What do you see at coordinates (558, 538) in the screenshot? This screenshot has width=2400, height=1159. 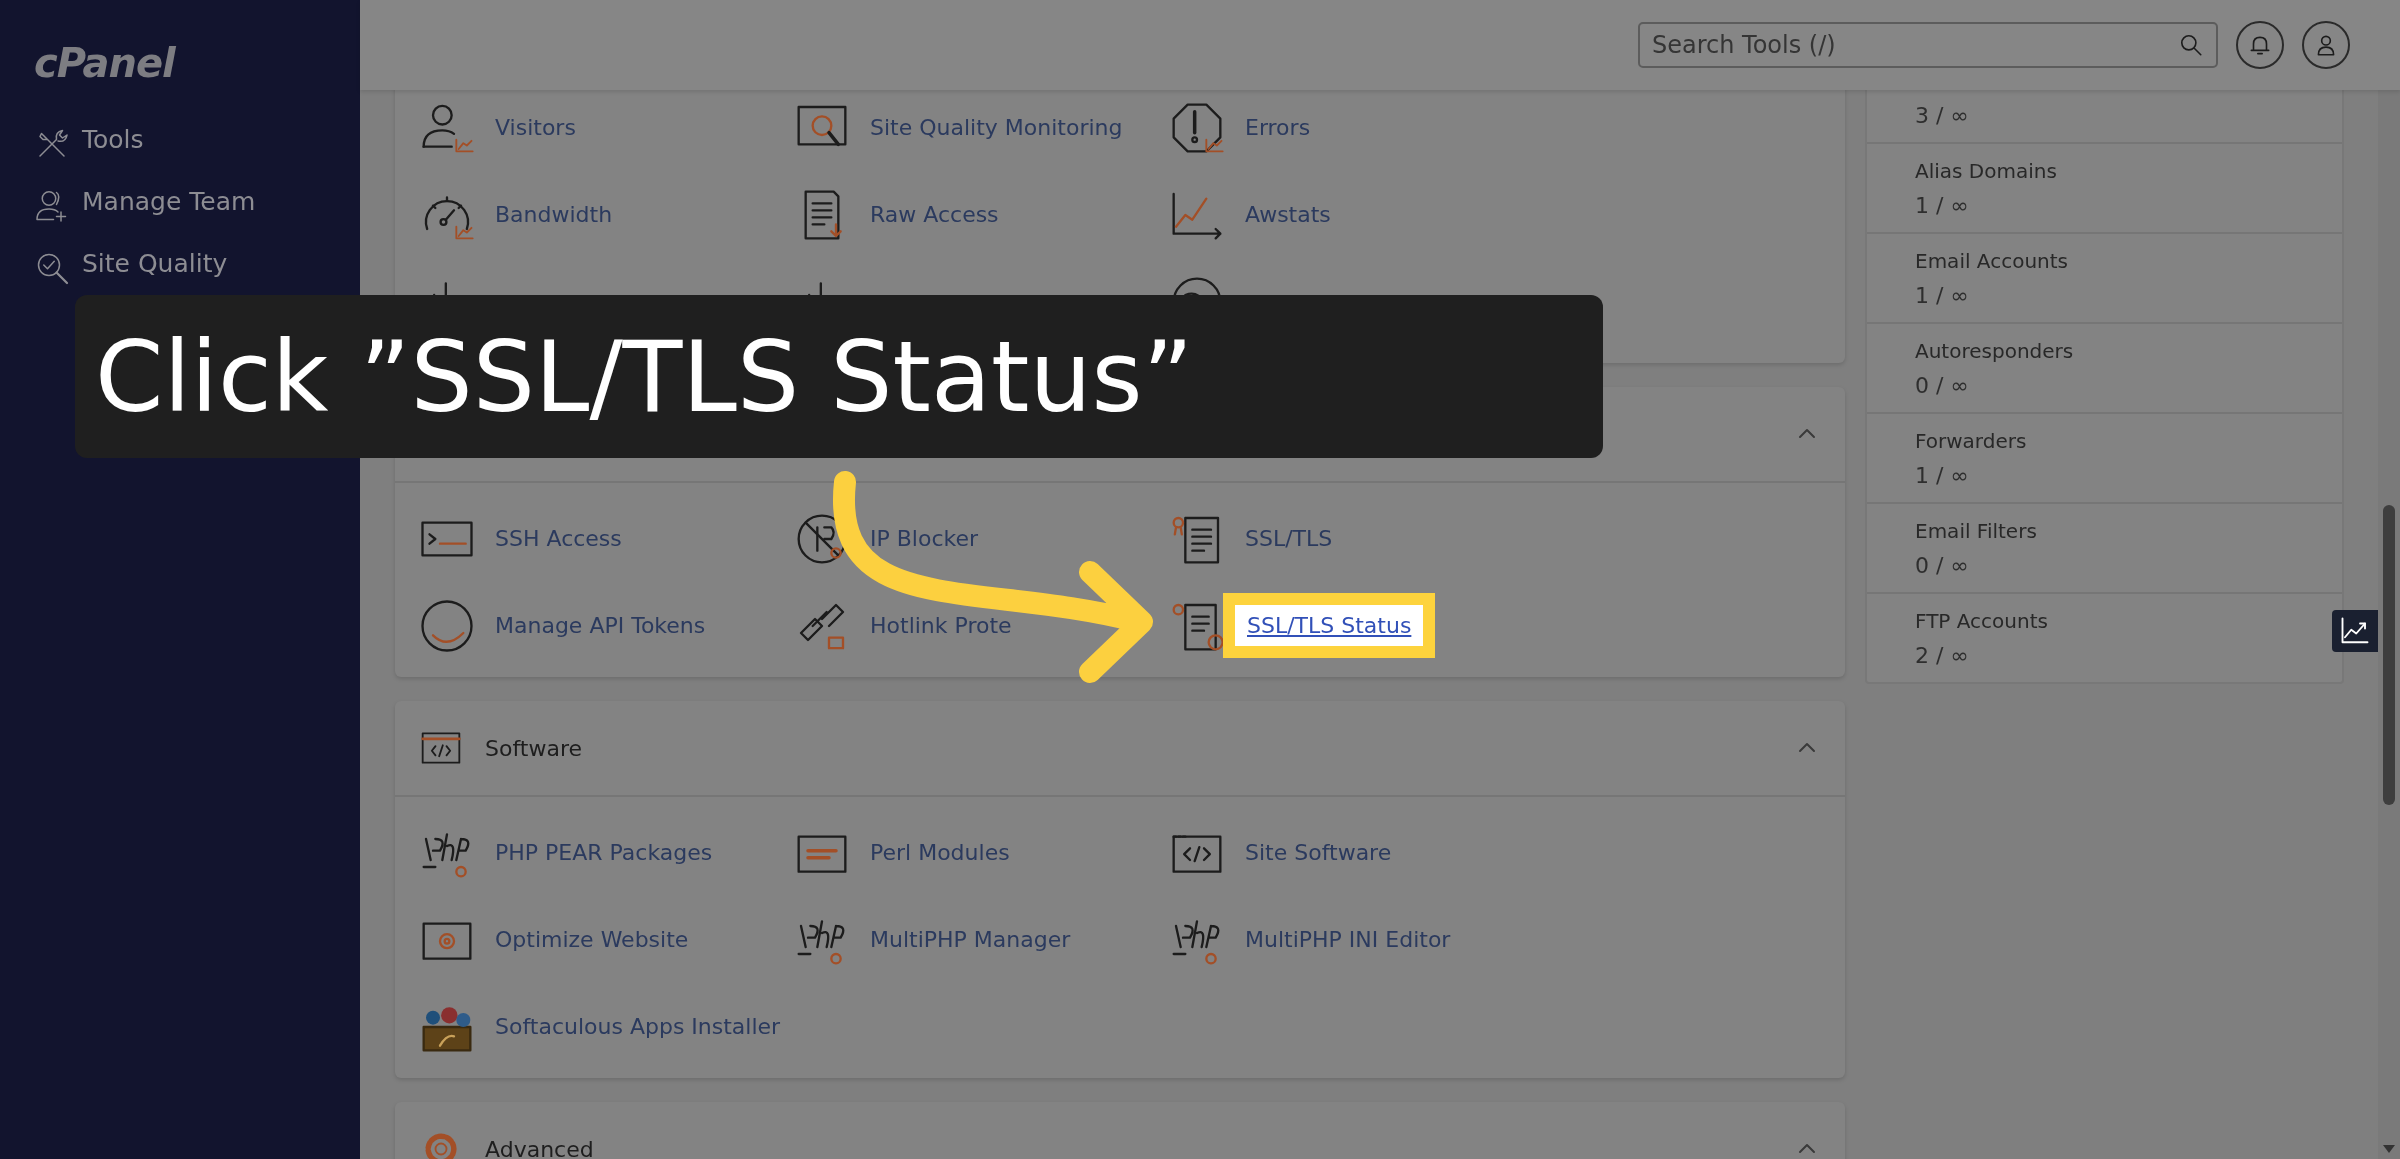 I see `tool-link: SSH Access` at bounding box center [558, 538].